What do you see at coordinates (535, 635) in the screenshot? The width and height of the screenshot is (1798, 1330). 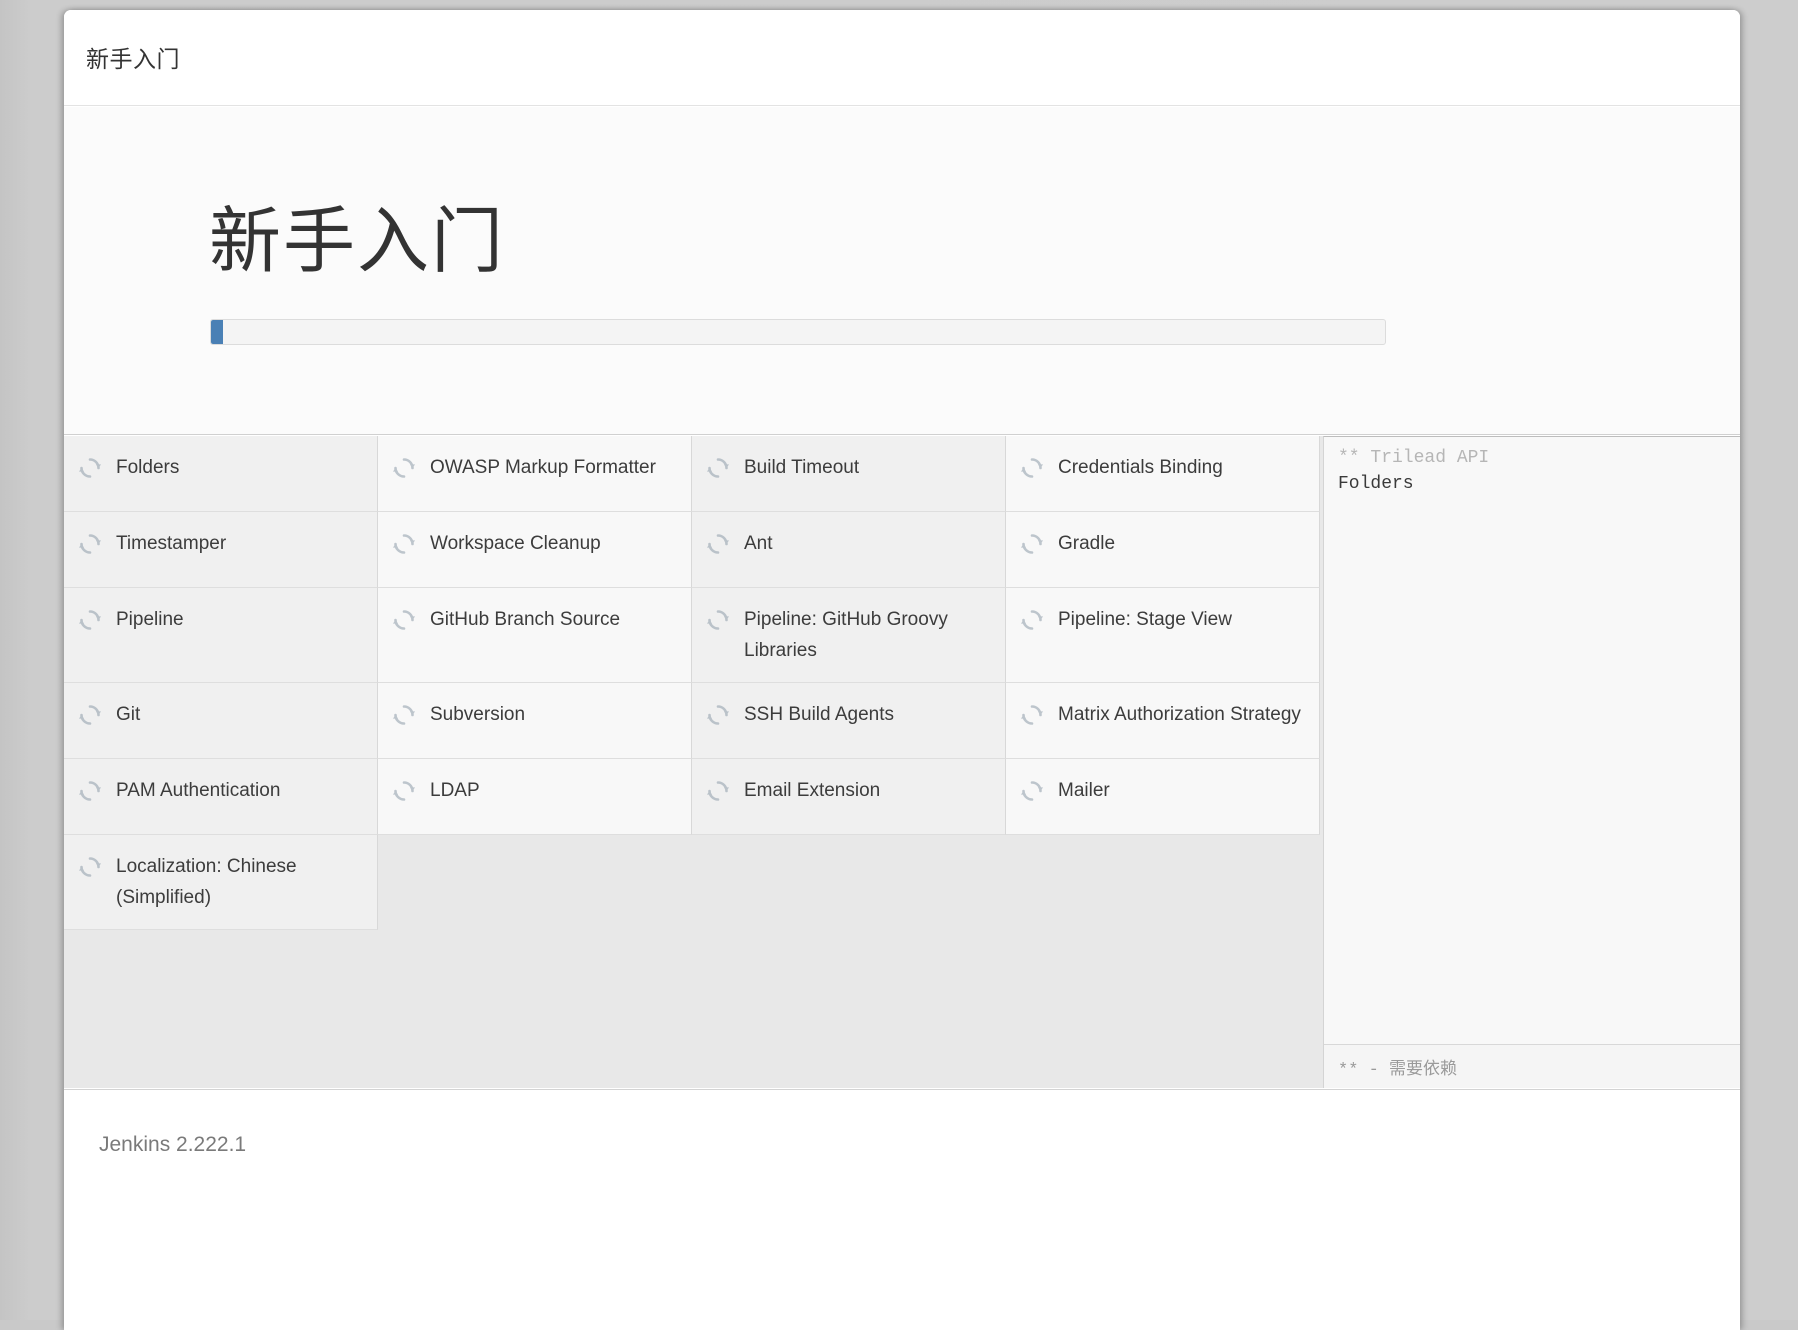 I see `plugin-install-item: GitHub Branch Source` at bounding box center [535, 635].